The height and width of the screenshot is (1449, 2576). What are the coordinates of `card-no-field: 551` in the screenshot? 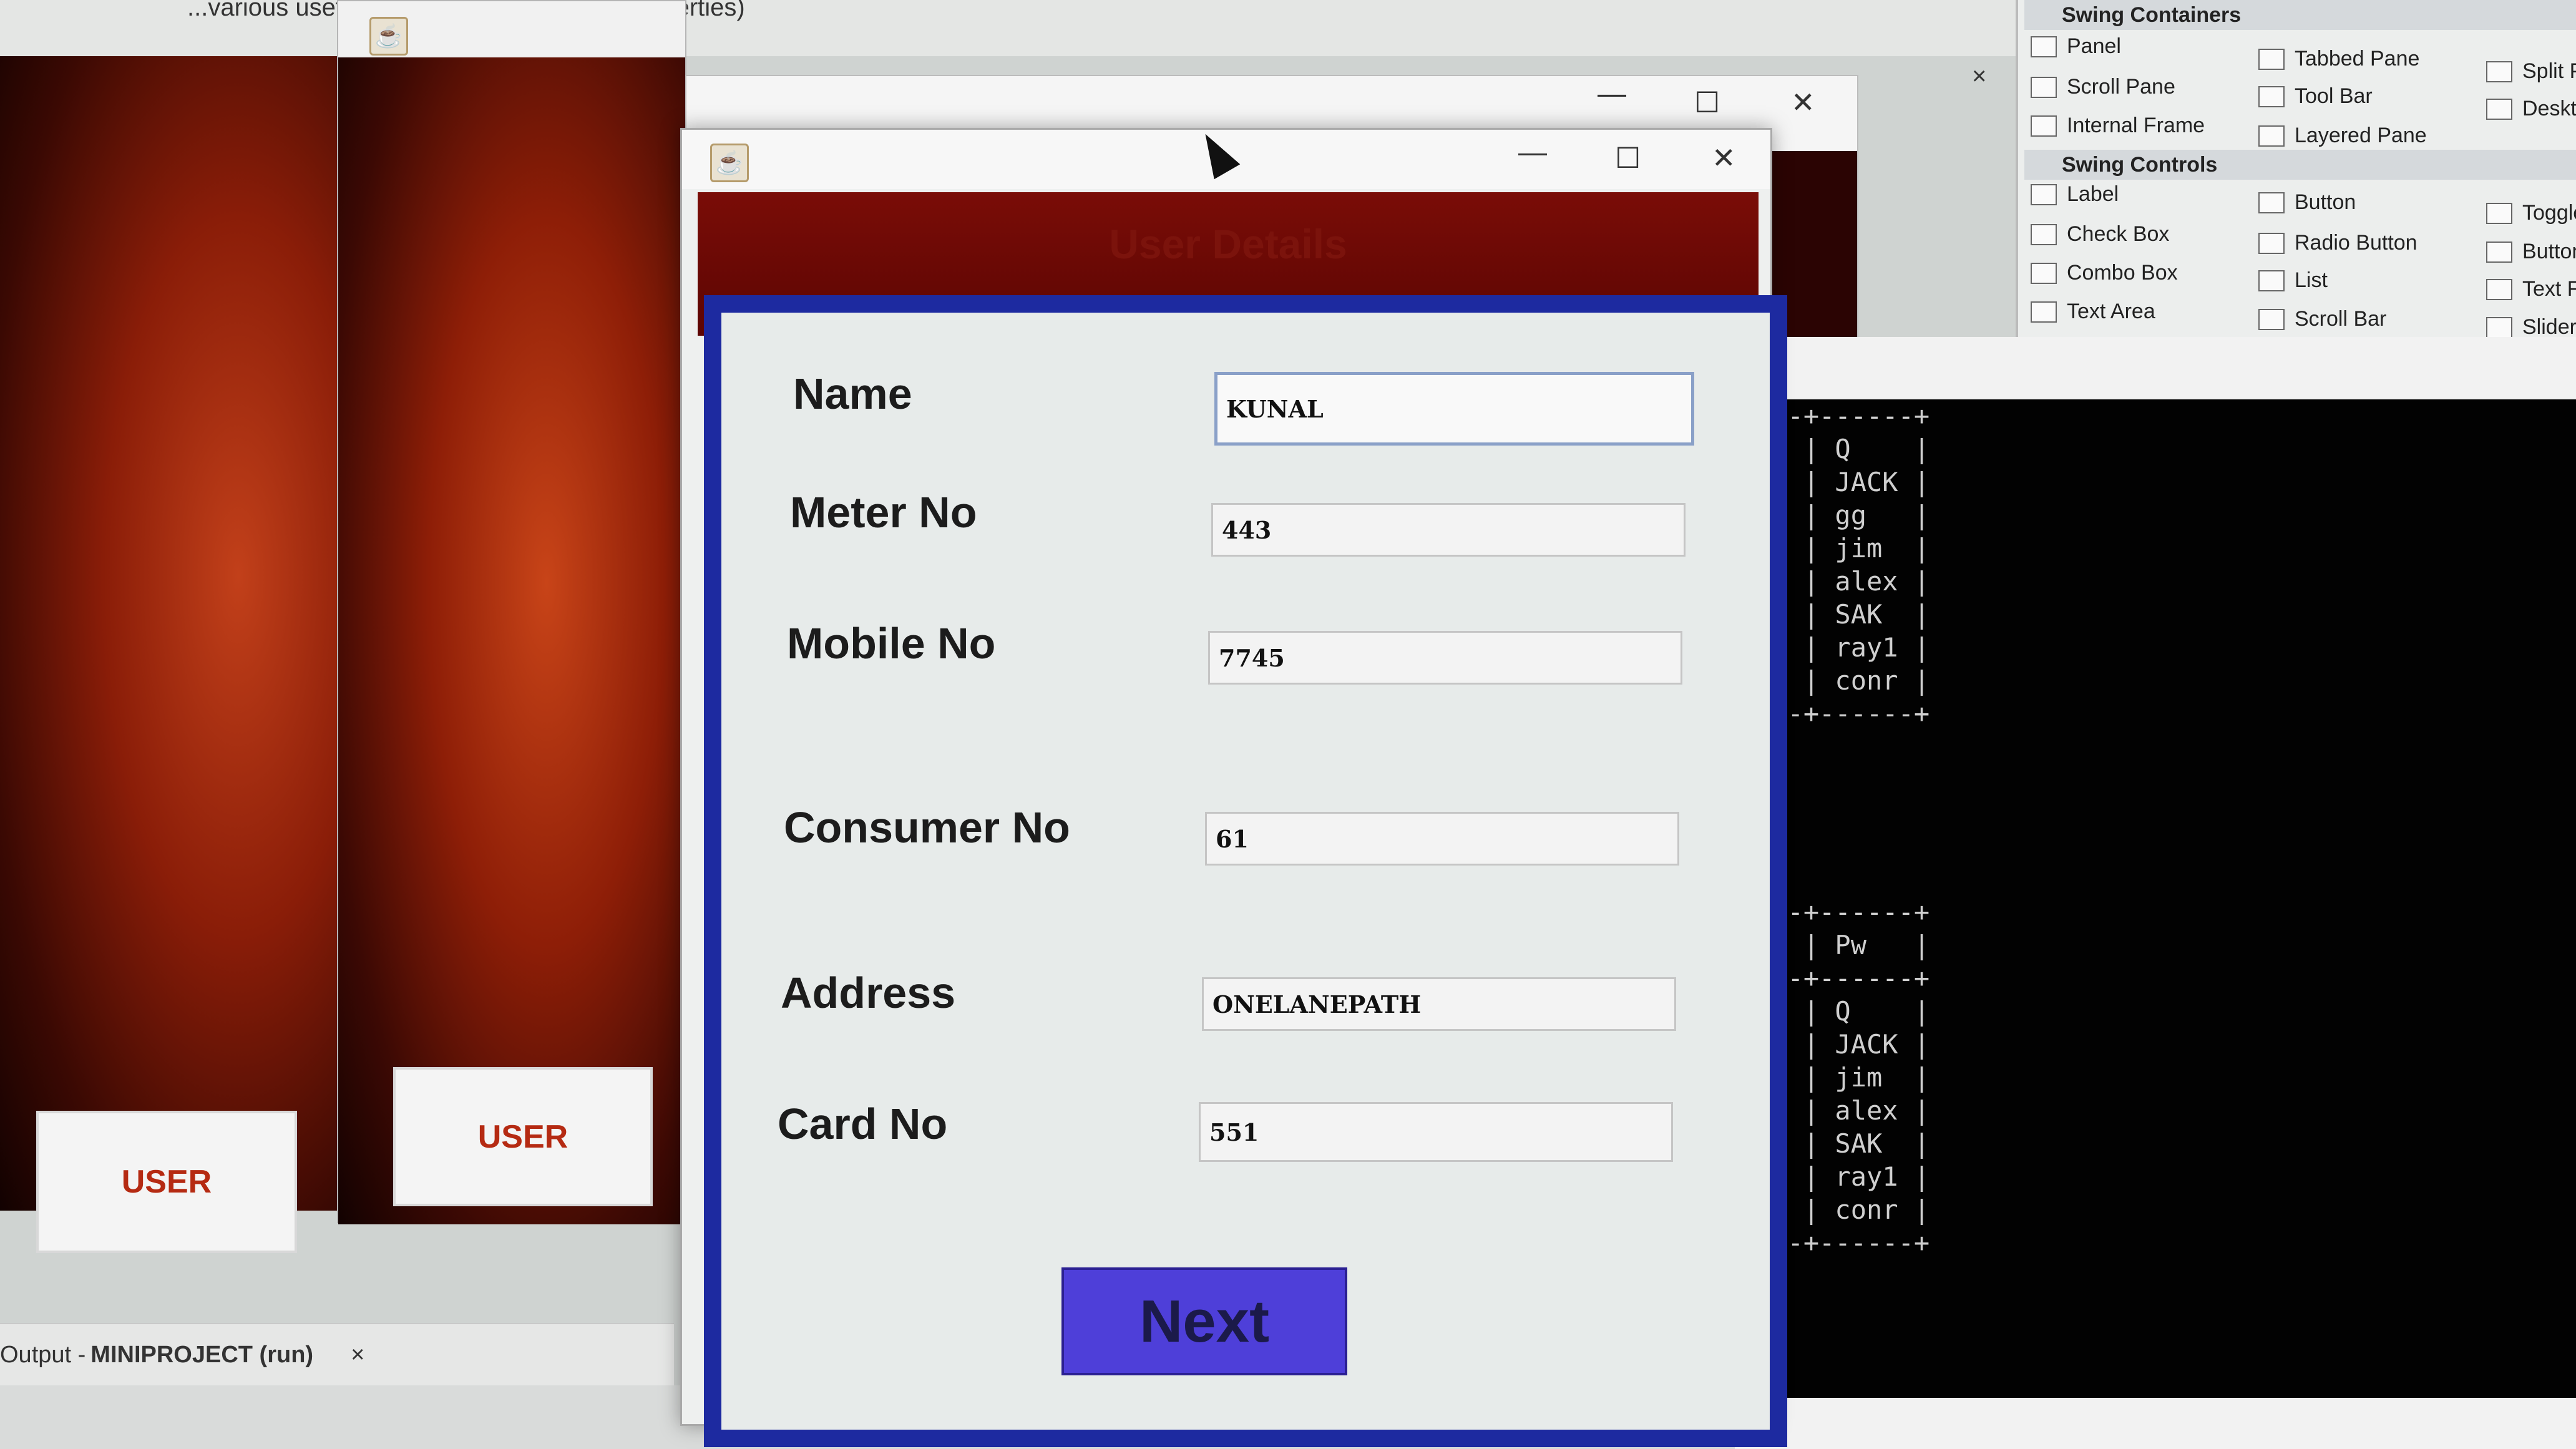 It's located at (1436, 1132).